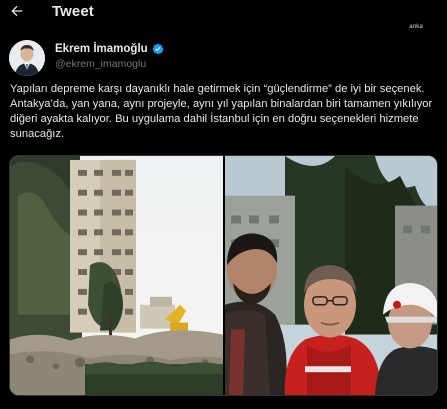  What do you see at coordinates (416, 27) in the screenshot?
I see `watermark-logo: anka` at bounding box center [416, 27].